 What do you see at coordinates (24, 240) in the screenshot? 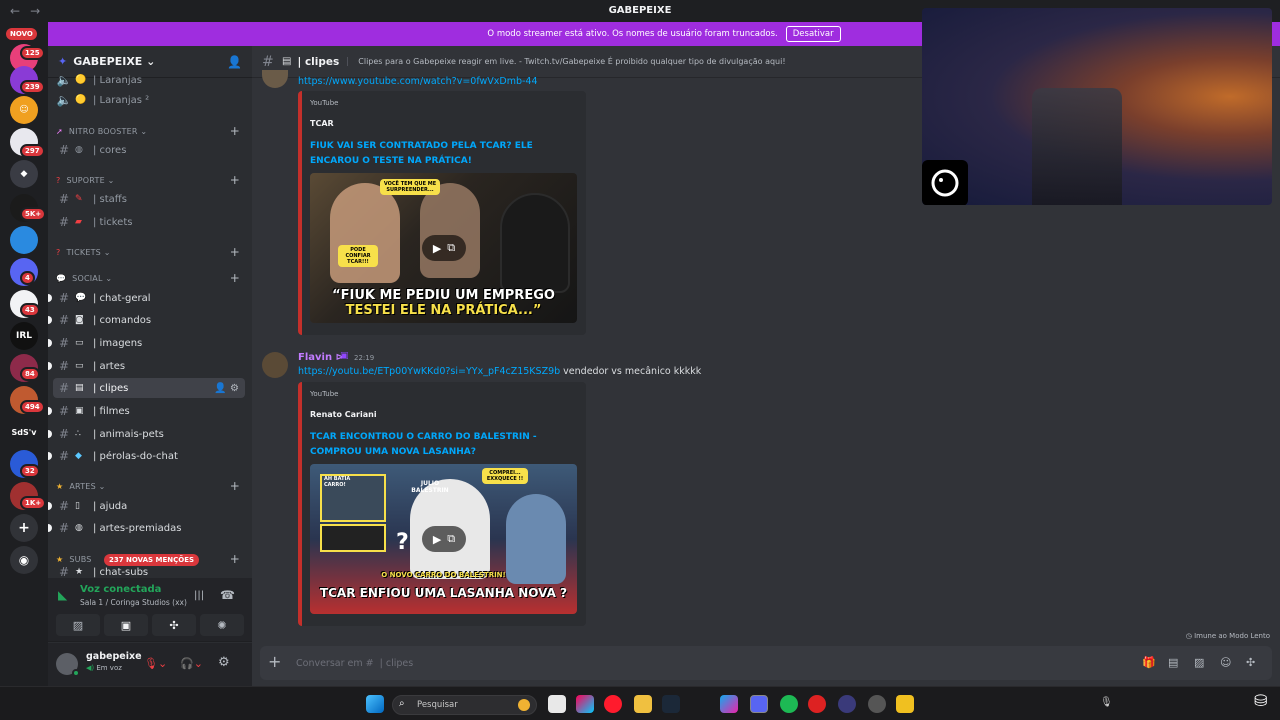
I see `server-icon` at bounding box center [24, 240].